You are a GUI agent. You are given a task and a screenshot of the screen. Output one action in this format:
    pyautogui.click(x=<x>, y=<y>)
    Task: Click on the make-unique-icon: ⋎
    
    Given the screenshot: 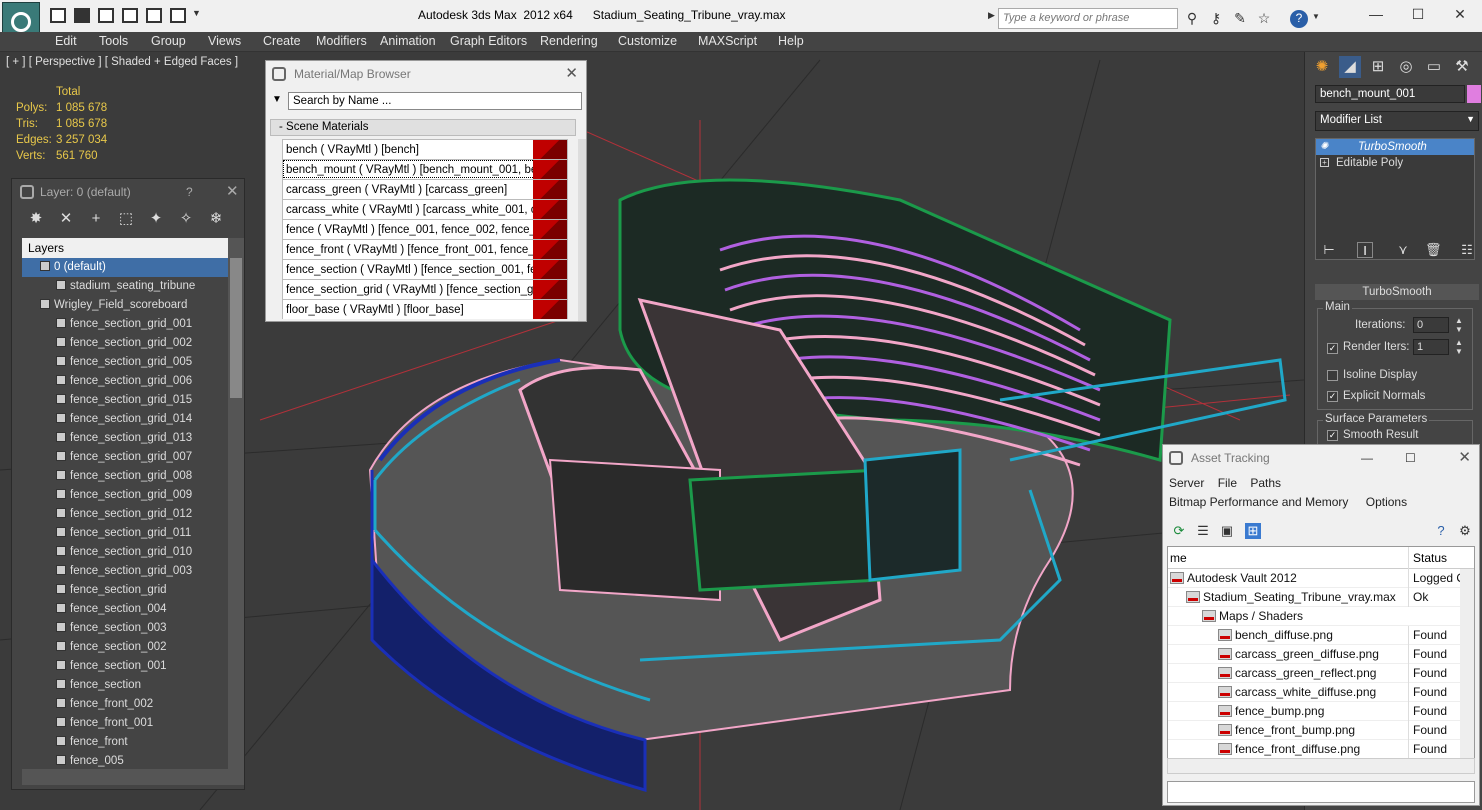 What is the action you would take?
    pyautogui.click(x=1403, y=250)
    